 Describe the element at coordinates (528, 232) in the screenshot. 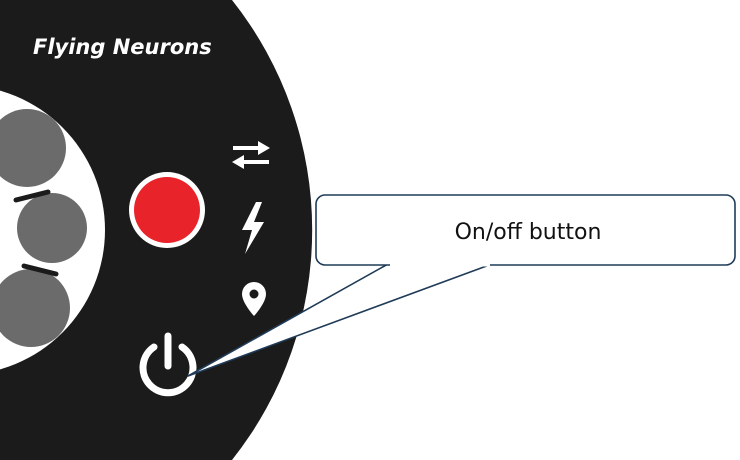

I see `callout-label: On/off button` at that location.